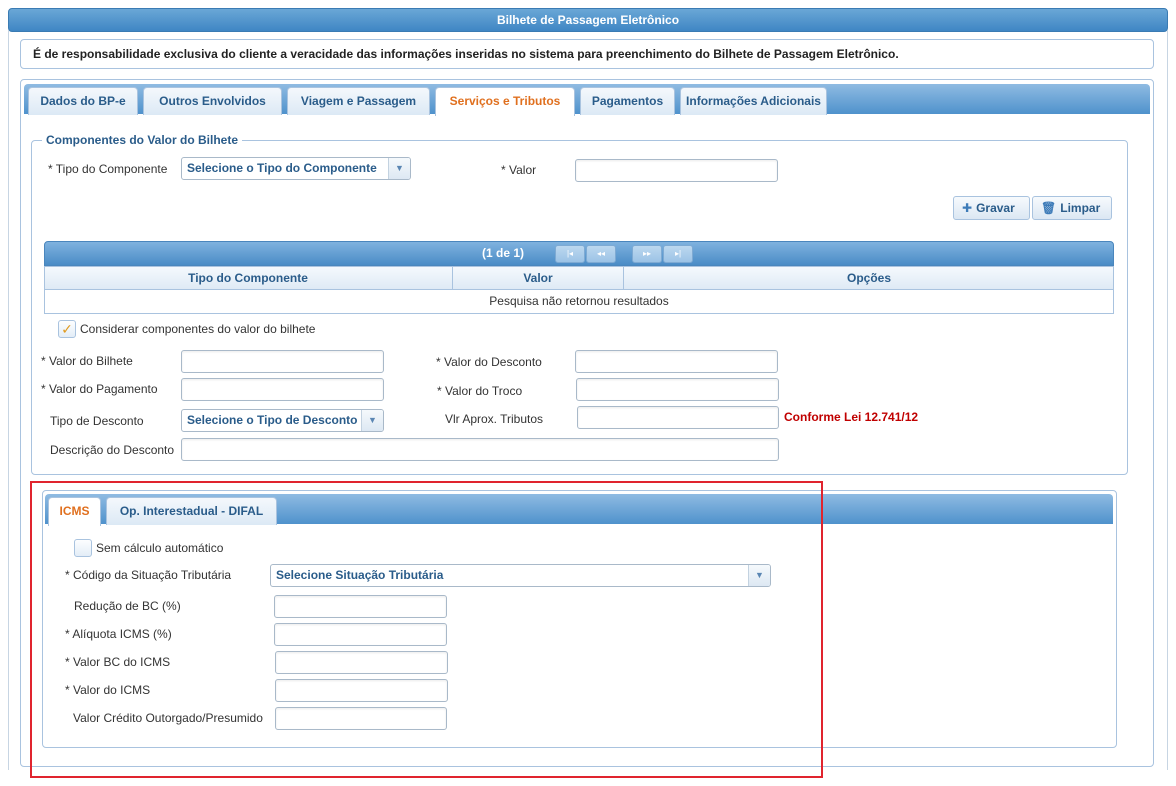 This screenshot has height=786, width=1176. What do you see at coordinates (480, 449) in the screenshot?
I see `descricao-desconto-input` at bounding box center [480, 449].